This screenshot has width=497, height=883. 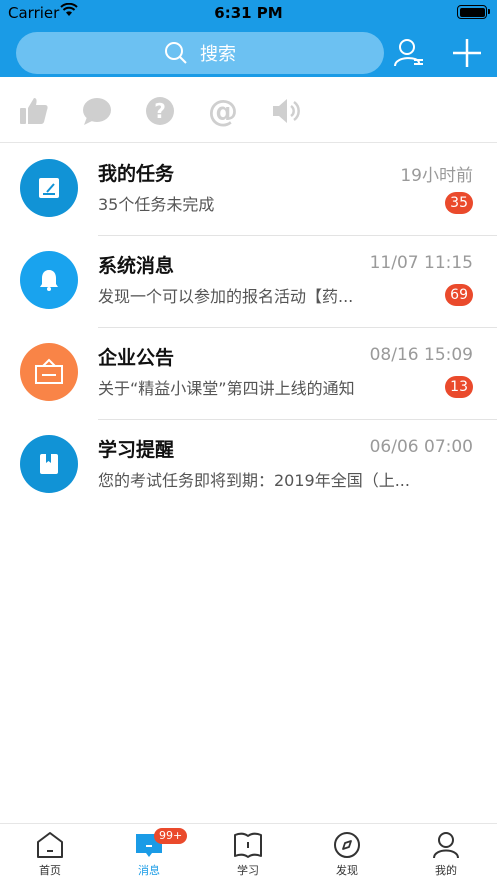 What do you see at coordinates (286, 111) in the screenshot?
I see `speaker-icon` at bounding box center [286, 111].